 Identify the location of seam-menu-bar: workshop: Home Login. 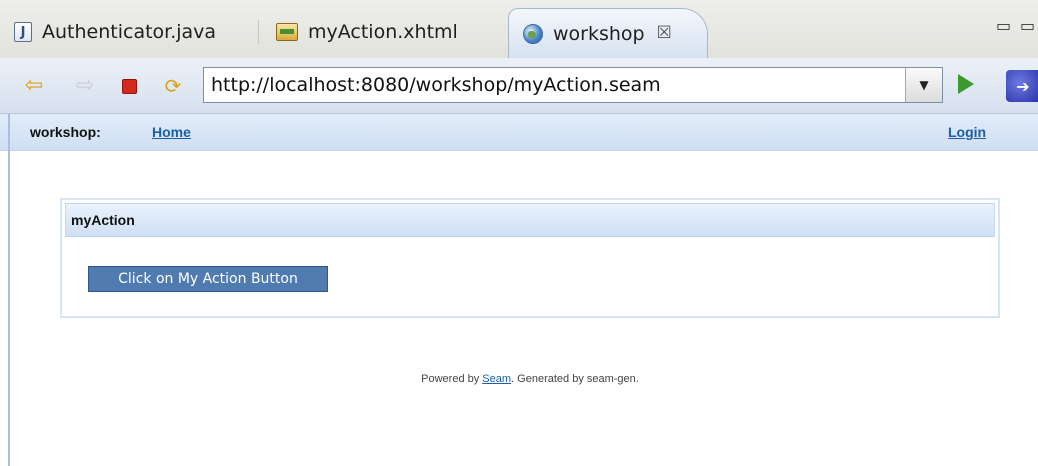
(519, 132).